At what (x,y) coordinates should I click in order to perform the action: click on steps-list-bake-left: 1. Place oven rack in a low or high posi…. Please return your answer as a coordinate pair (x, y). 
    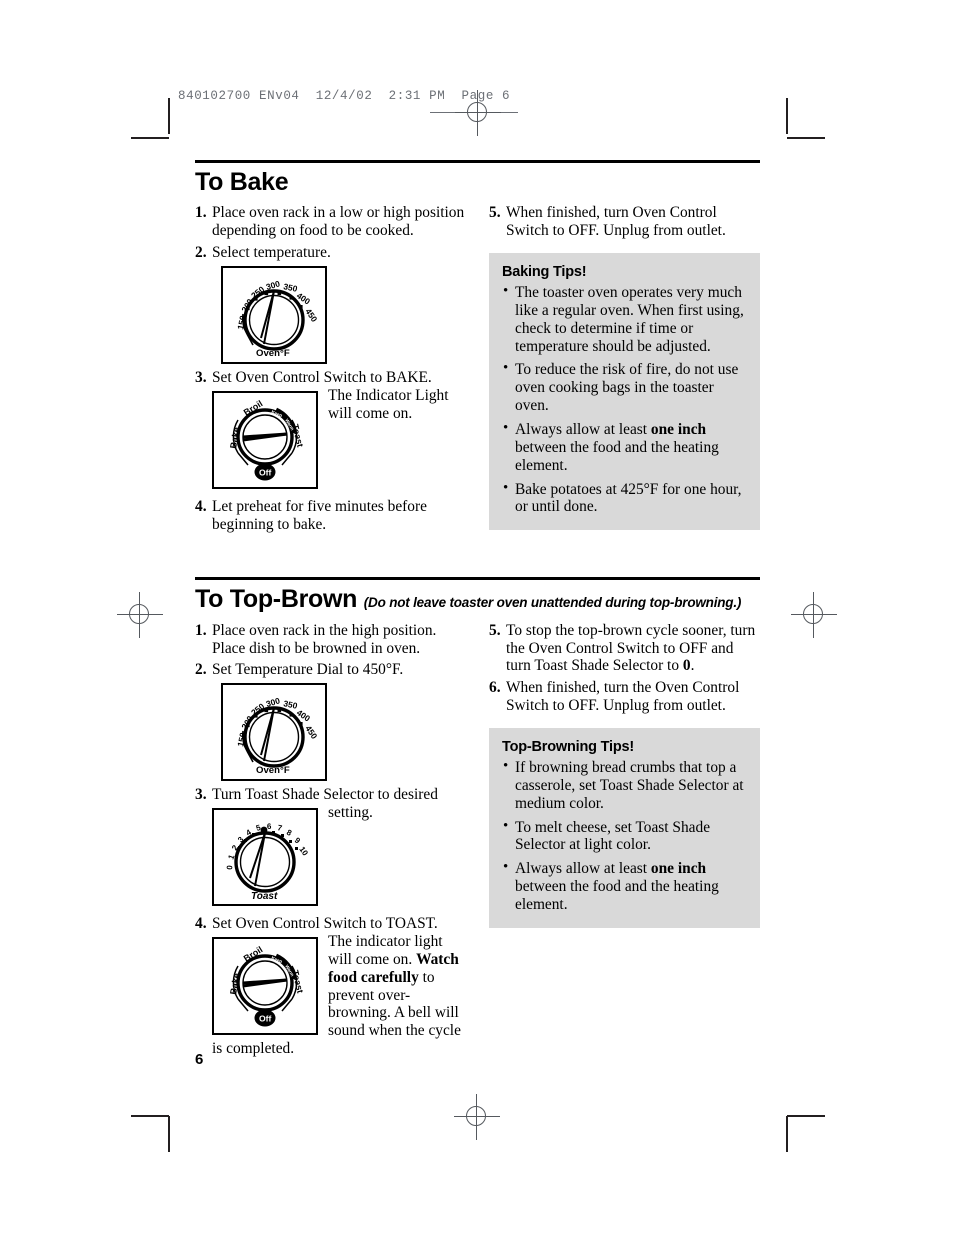
    Looking at the image, I should click on (331, 368).